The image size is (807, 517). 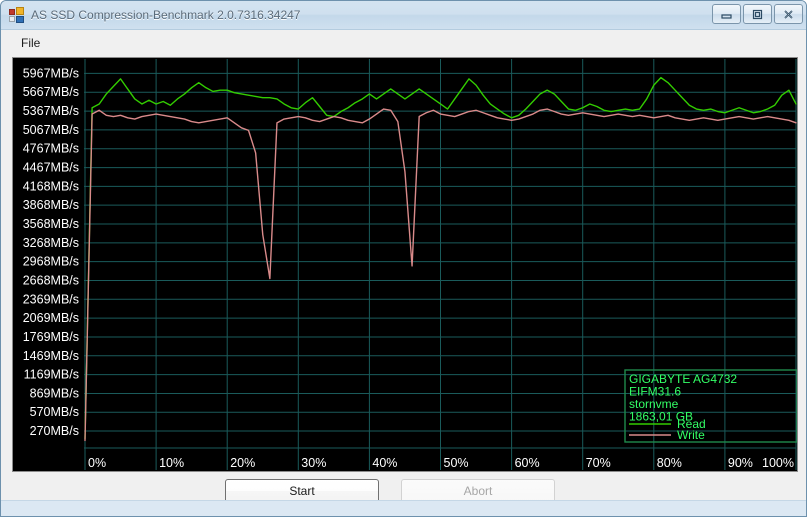 What do you see at coordinates (51, 149) in the screenshot?
I see `svg-text: 4767MB/s` at bounding box center [51, 149].